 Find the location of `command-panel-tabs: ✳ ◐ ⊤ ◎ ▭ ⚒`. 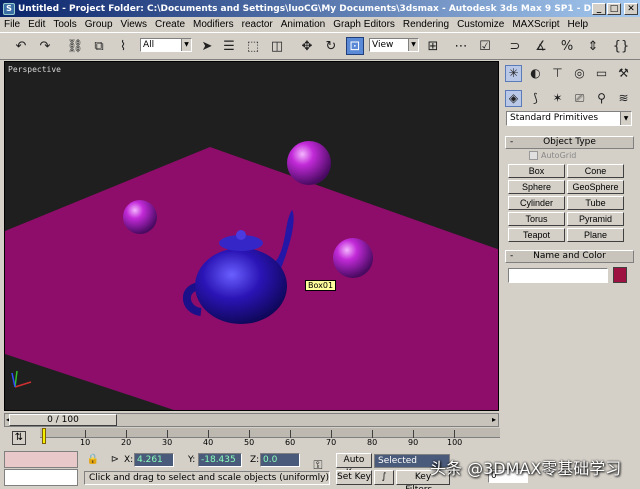

command-panel-tabs: ✳ ◐ ⊤ ◎ ▭ ⚒ is located at coordinates (570, 73).